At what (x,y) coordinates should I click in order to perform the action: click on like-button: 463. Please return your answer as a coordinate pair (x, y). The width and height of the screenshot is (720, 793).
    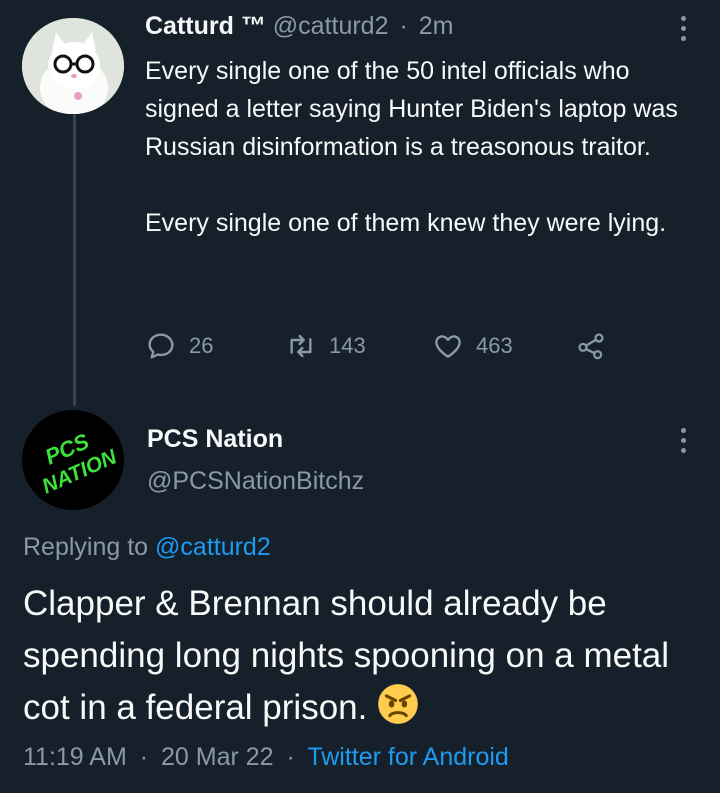
    Looking at the image, I should click on (472, 346).